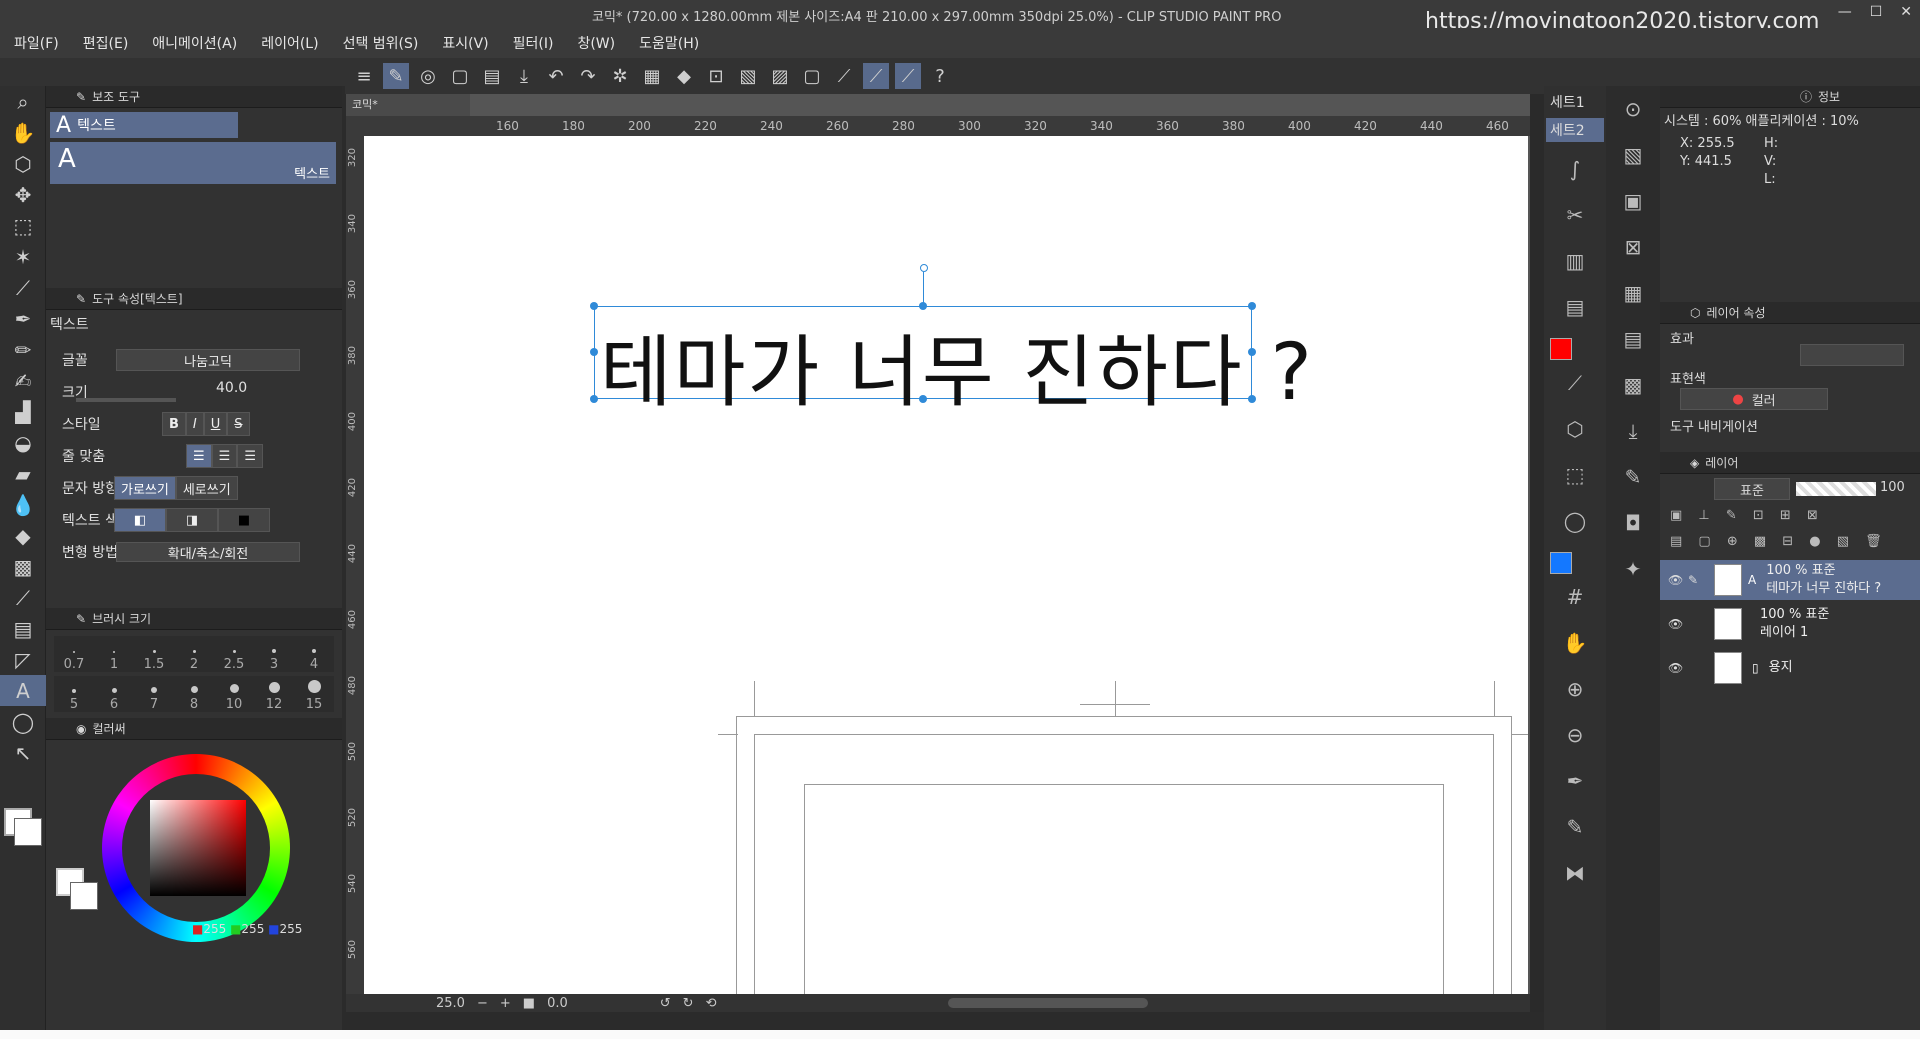  Describe the element at coordinates (250, 456) in the screenshot. I see `align-right-button: ☰` at that location.